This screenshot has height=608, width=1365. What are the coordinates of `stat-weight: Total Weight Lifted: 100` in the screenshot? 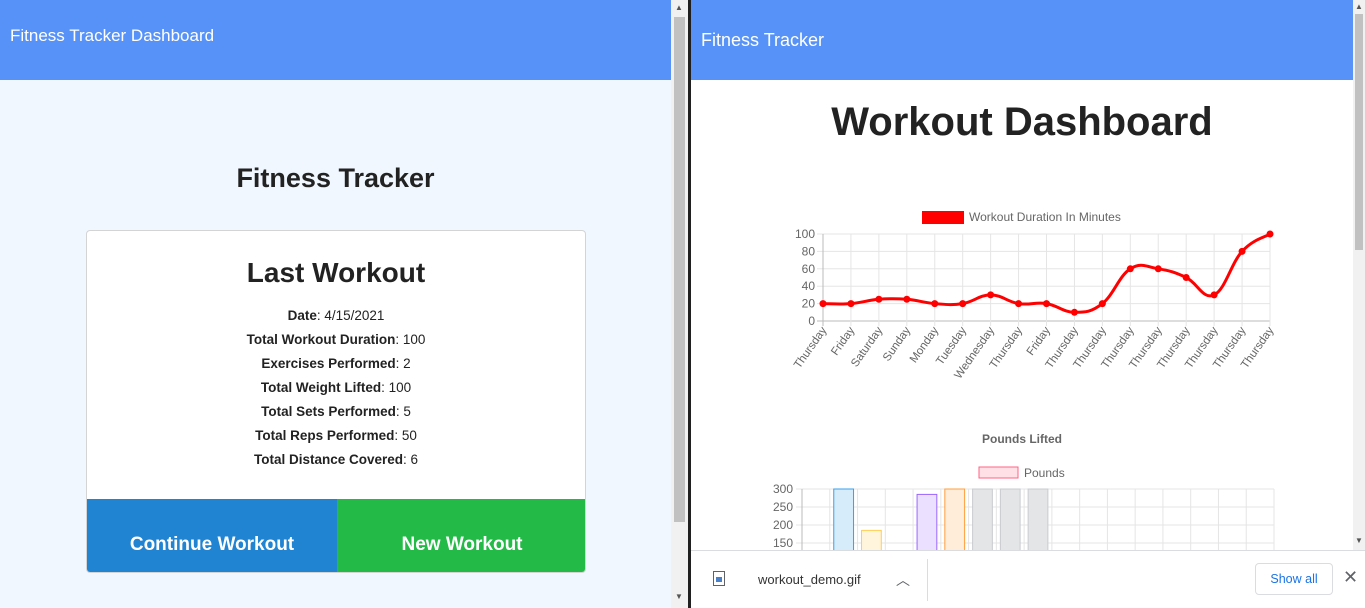 It's located at (336, 391).